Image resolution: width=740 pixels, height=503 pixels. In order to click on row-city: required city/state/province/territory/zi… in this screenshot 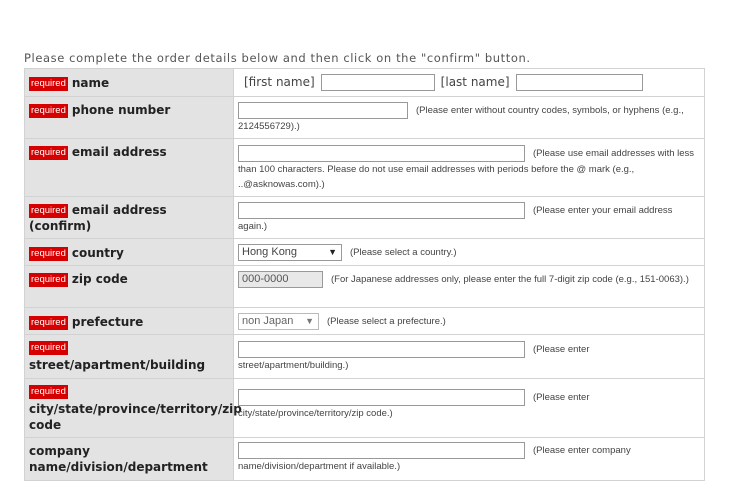, I will do `click(364, 408)`.